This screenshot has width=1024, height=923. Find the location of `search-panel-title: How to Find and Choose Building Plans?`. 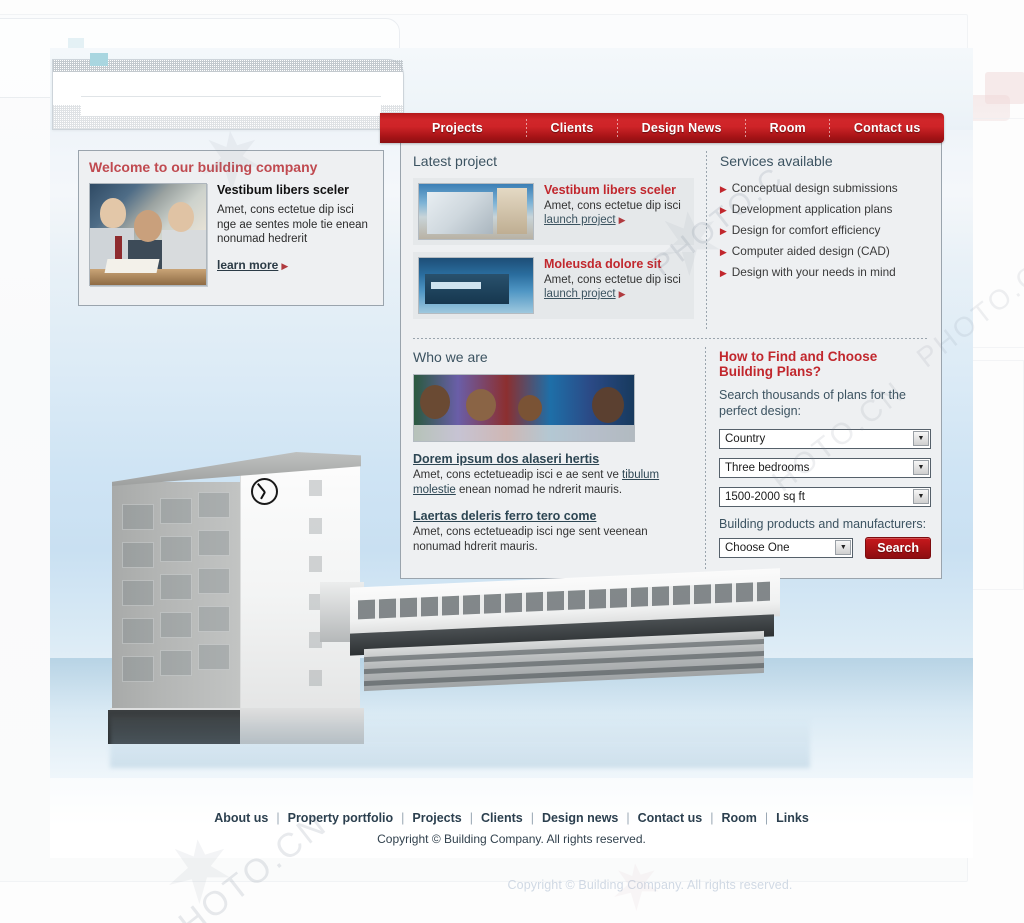

search-panel-title: How to Find and Choose Building Plans? is located at coordinates (798, 364).